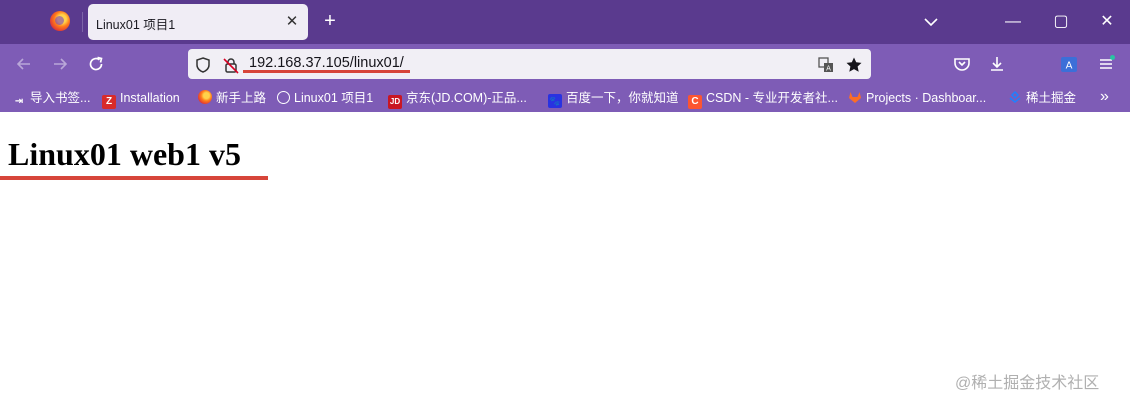  I want to click on bookmark-linux01: Linux01 项目1, so click(325, 98).